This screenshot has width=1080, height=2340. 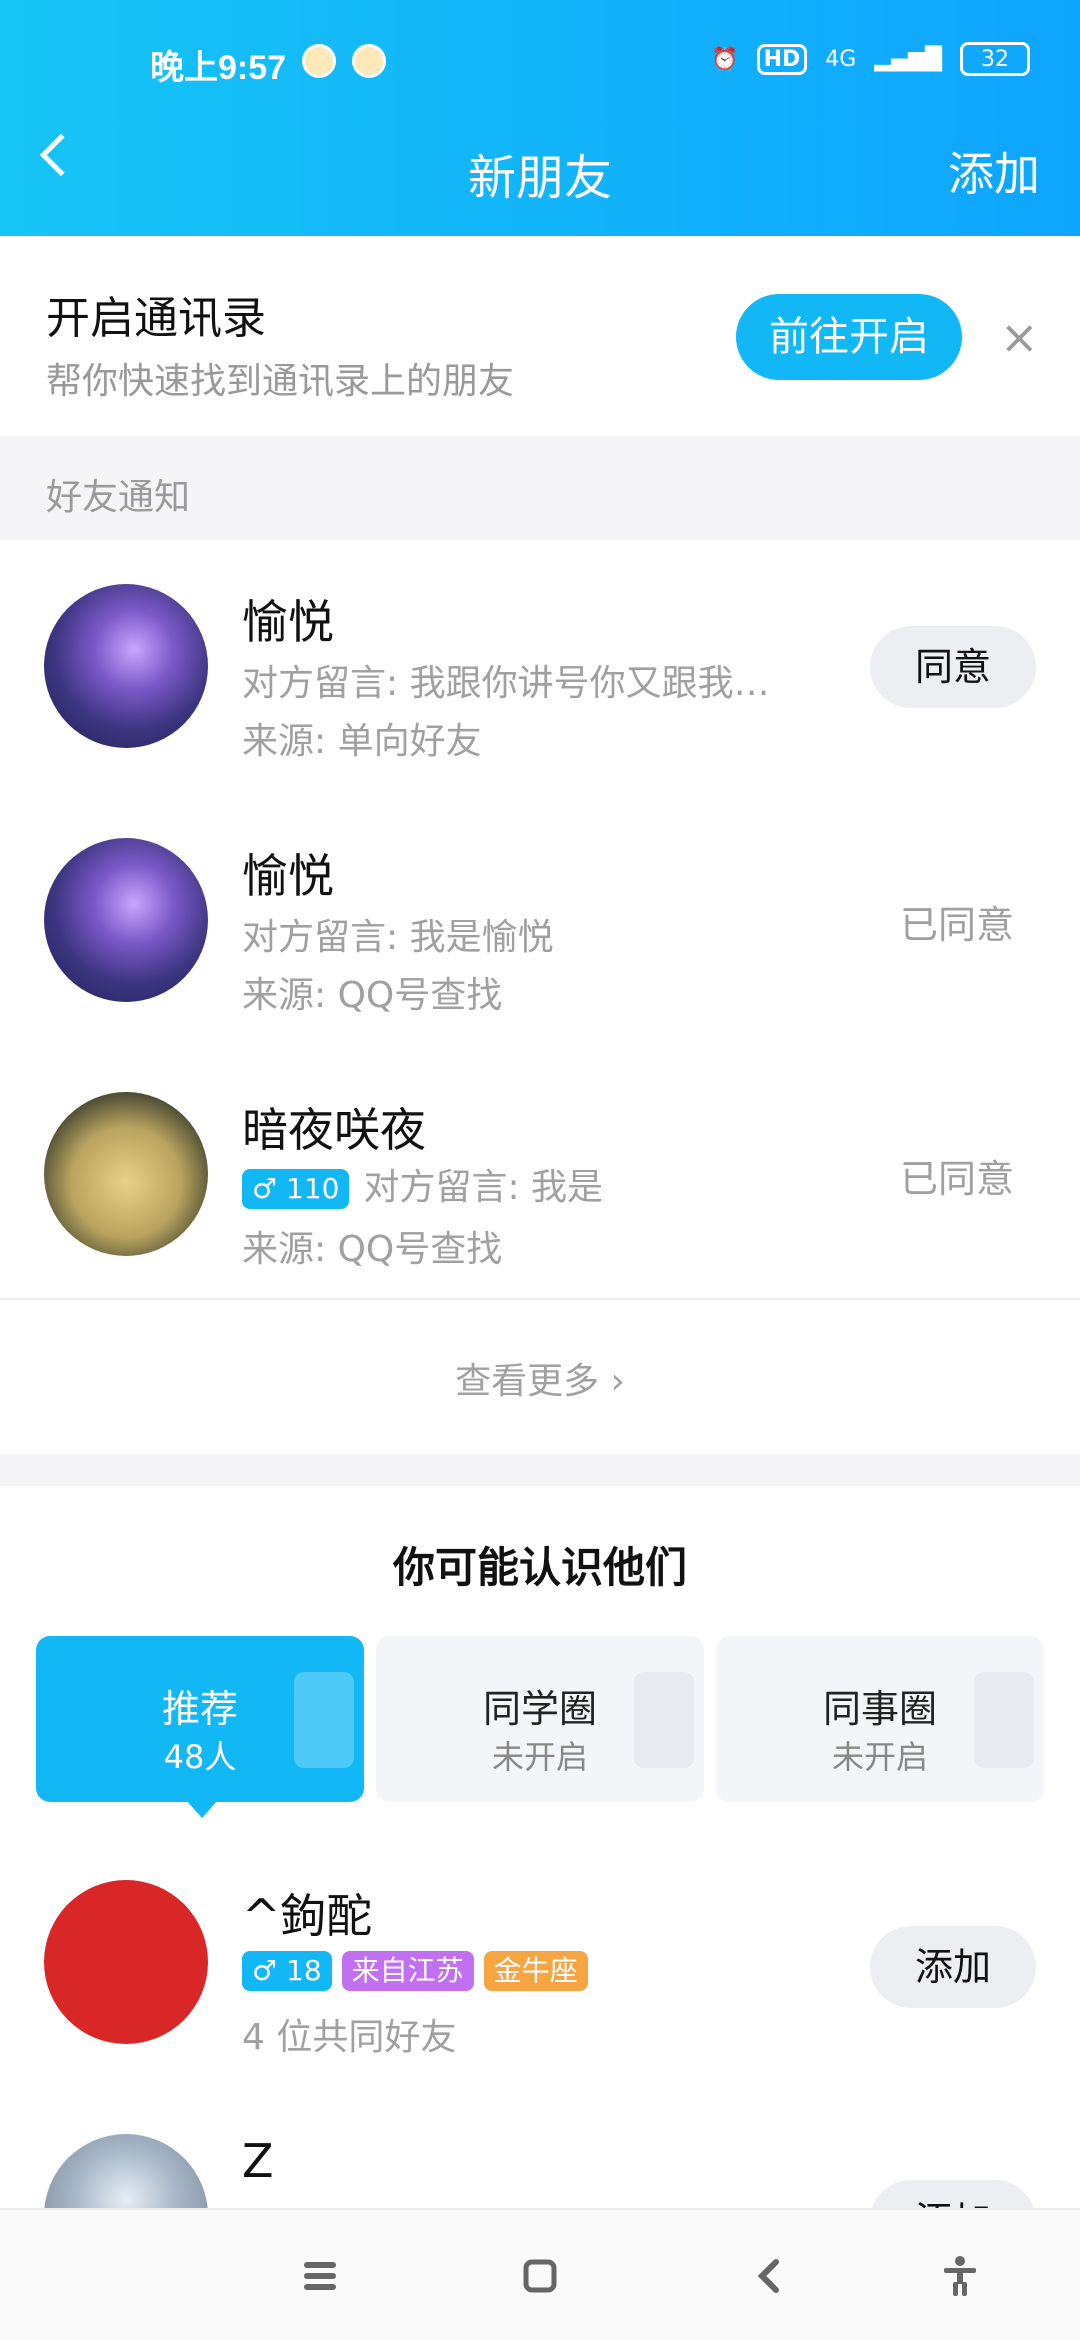 I want to click on promo-subtitle: 帮你快速找到通讯录上的朋友, so click(x=280, y=381).